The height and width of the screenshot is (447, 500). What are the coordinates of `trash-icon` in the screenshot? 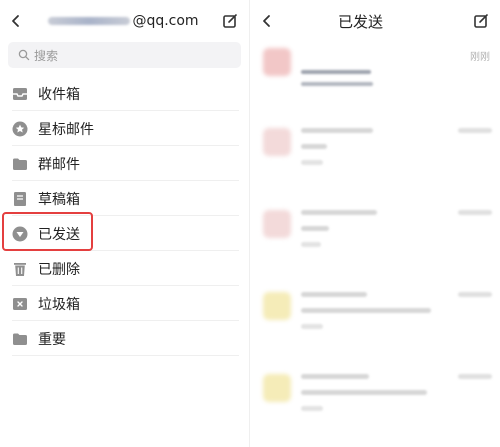 It's located at (20, 269).